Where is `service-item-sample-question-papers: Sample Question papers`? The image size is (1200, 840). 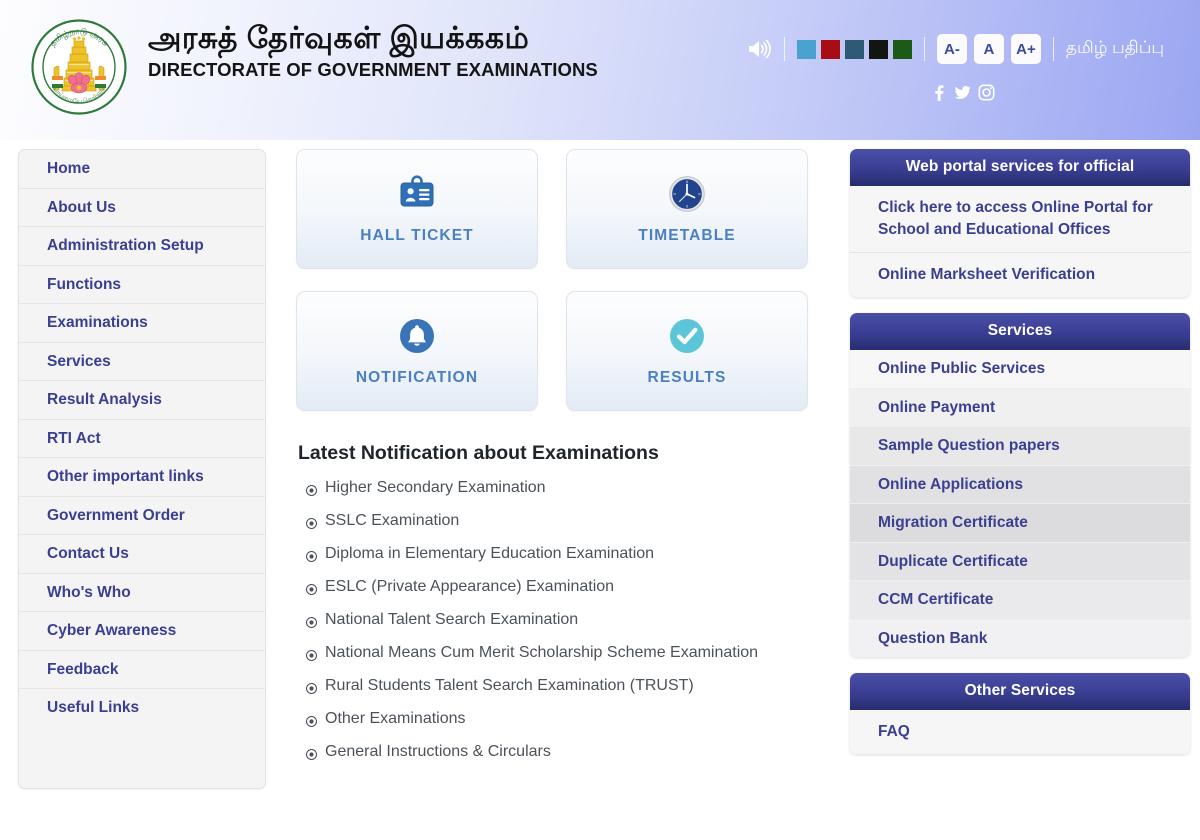
service-item-sample-question-papers: Sample Question papers is located at coordinates (1020, 446).